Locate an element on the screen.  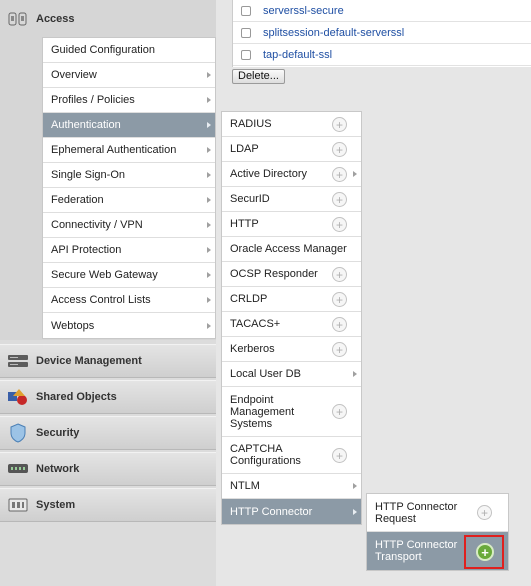
menu-item-label: OCSP Responder is located at coordinates (274, 274).